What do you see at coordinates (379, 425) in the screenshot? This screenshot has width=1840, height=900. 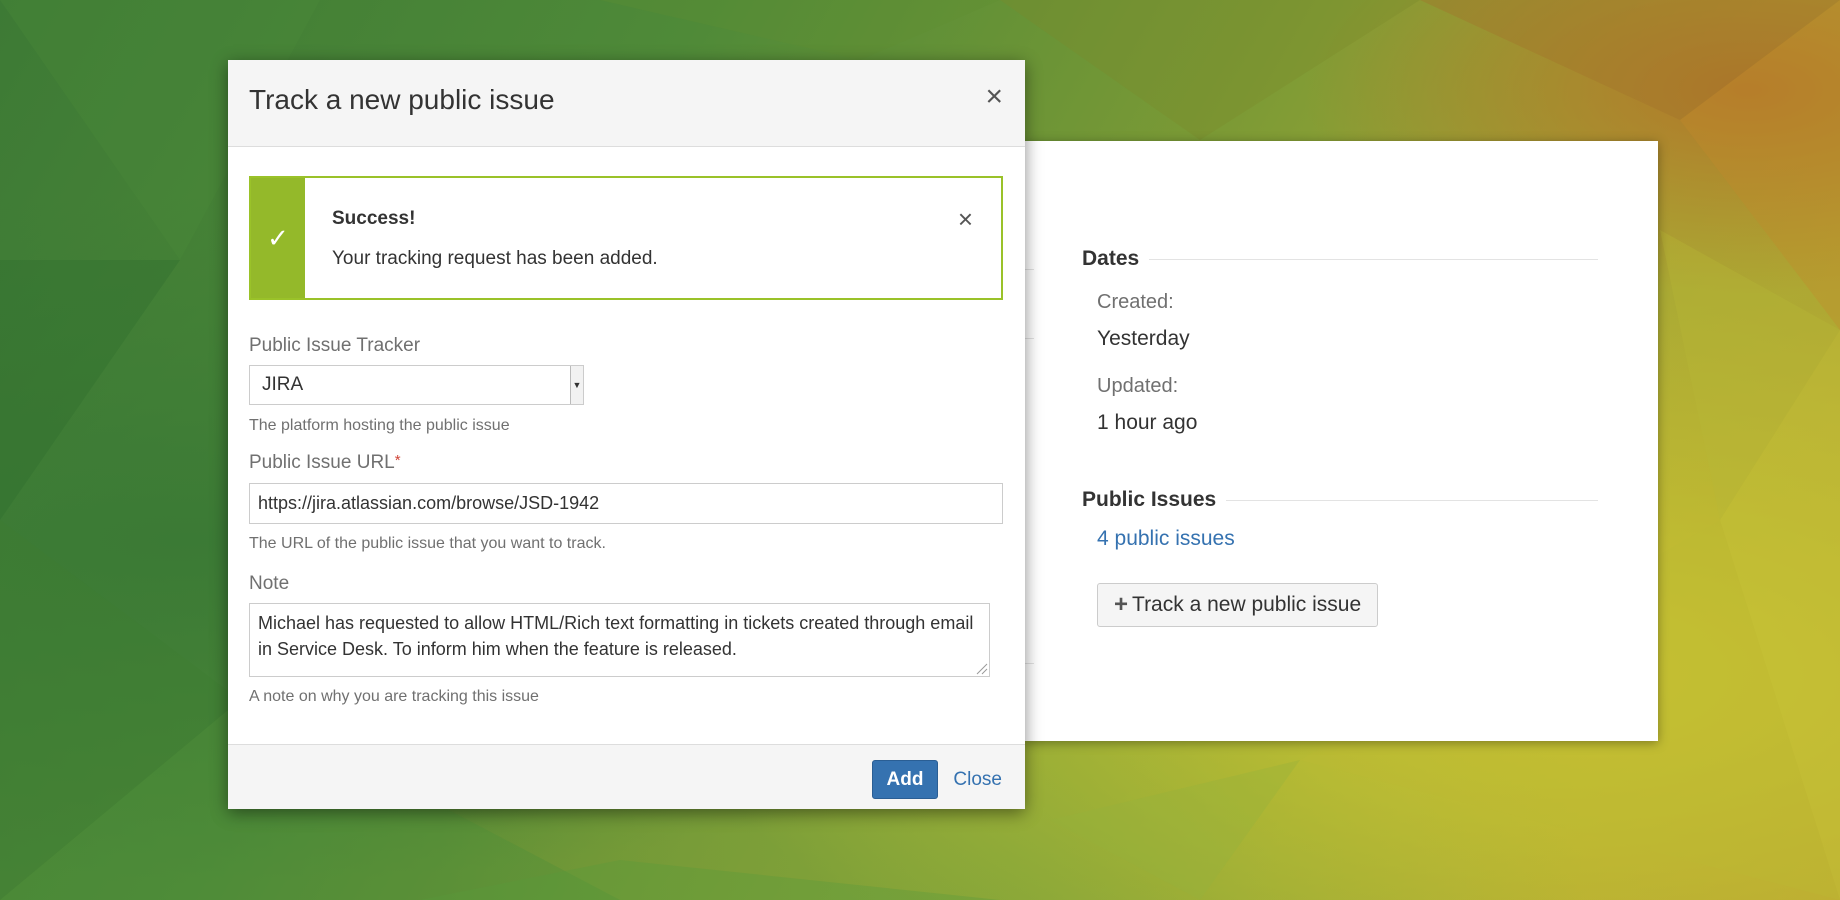 I see `tracker-help: The platform hosting the public issue` at bounding box center [379, 425].